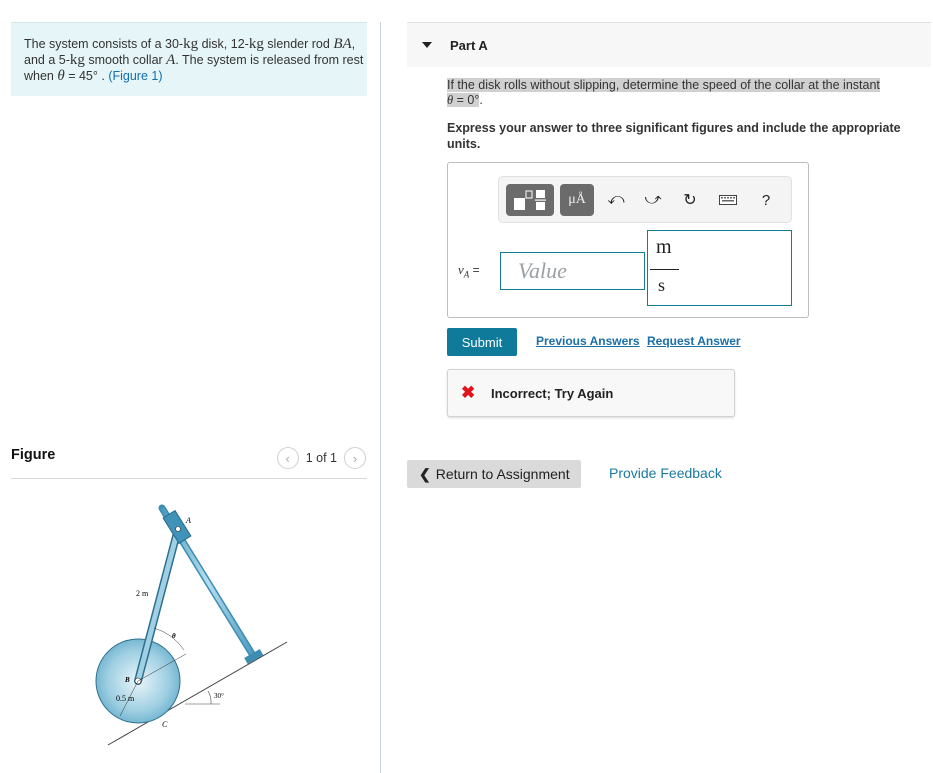 Image resolution: width=933 pixels, height=773 pixels. What do you see at coordinates (653, 200) in the screenshot?
I see `redo-icon: ⤻` at bounding box center [653, 200].